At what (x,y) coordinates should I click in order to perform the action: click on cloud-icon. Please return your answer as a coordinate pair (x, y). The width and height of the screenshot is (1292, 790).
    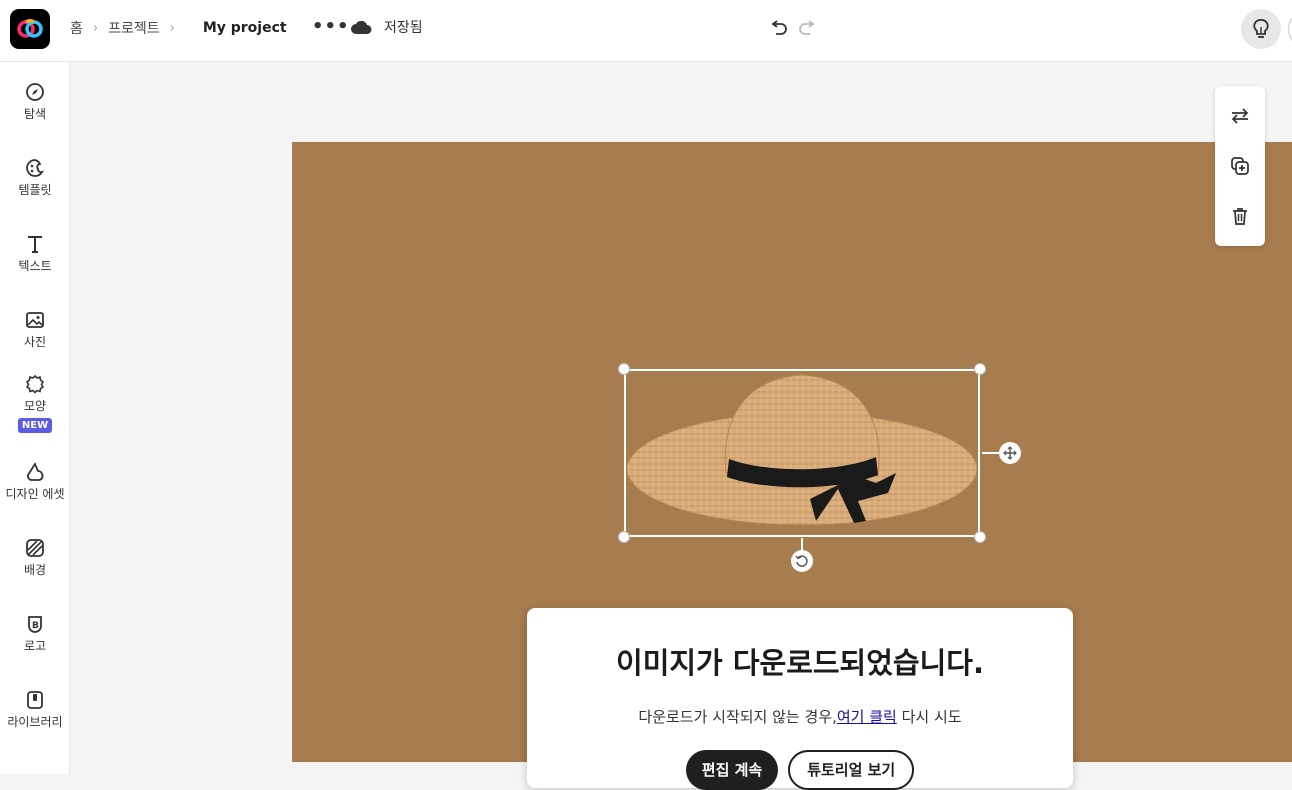
    Looking at the image, I should click on (361, 27).